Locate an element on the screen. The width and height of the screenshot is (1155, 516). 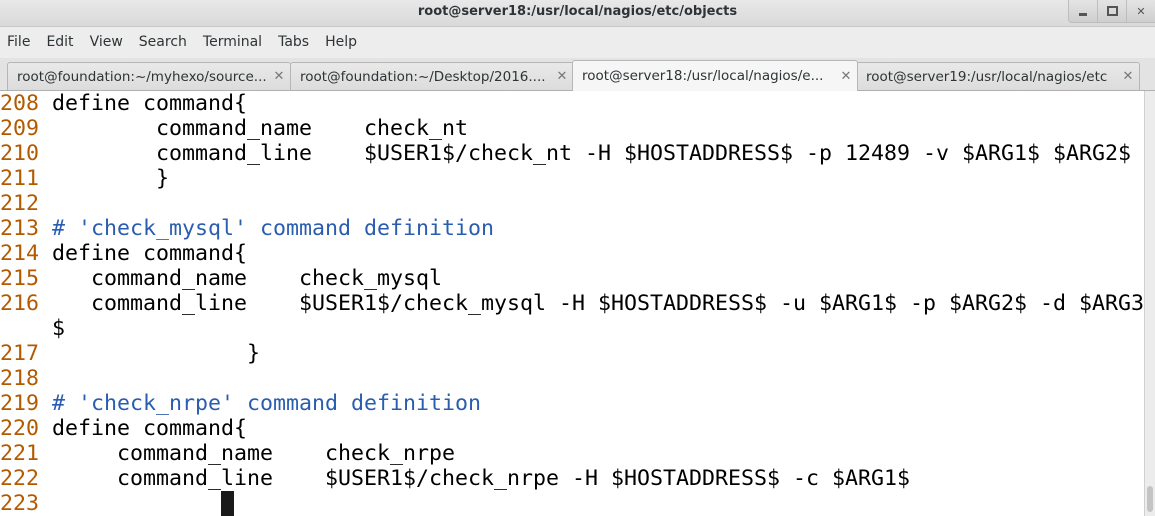
terminal-line: 211 } is located at coordinates (572, 178).